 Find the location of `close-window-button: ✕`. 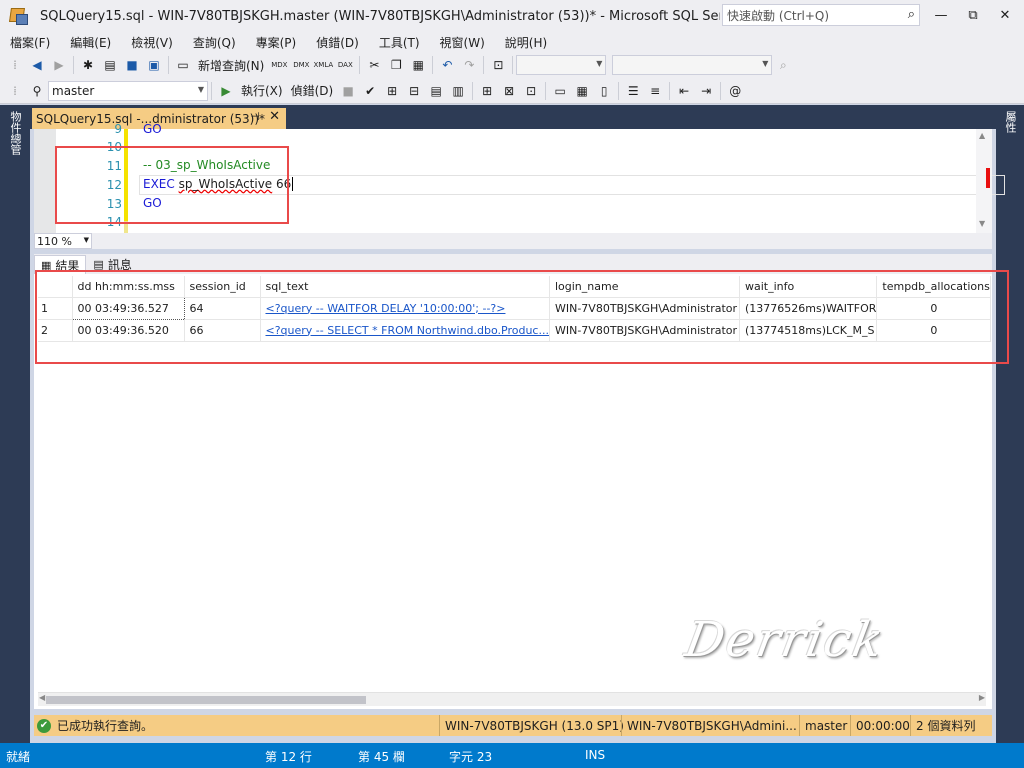

close-window-button: ✕ is located at coordinates (1005, 15).